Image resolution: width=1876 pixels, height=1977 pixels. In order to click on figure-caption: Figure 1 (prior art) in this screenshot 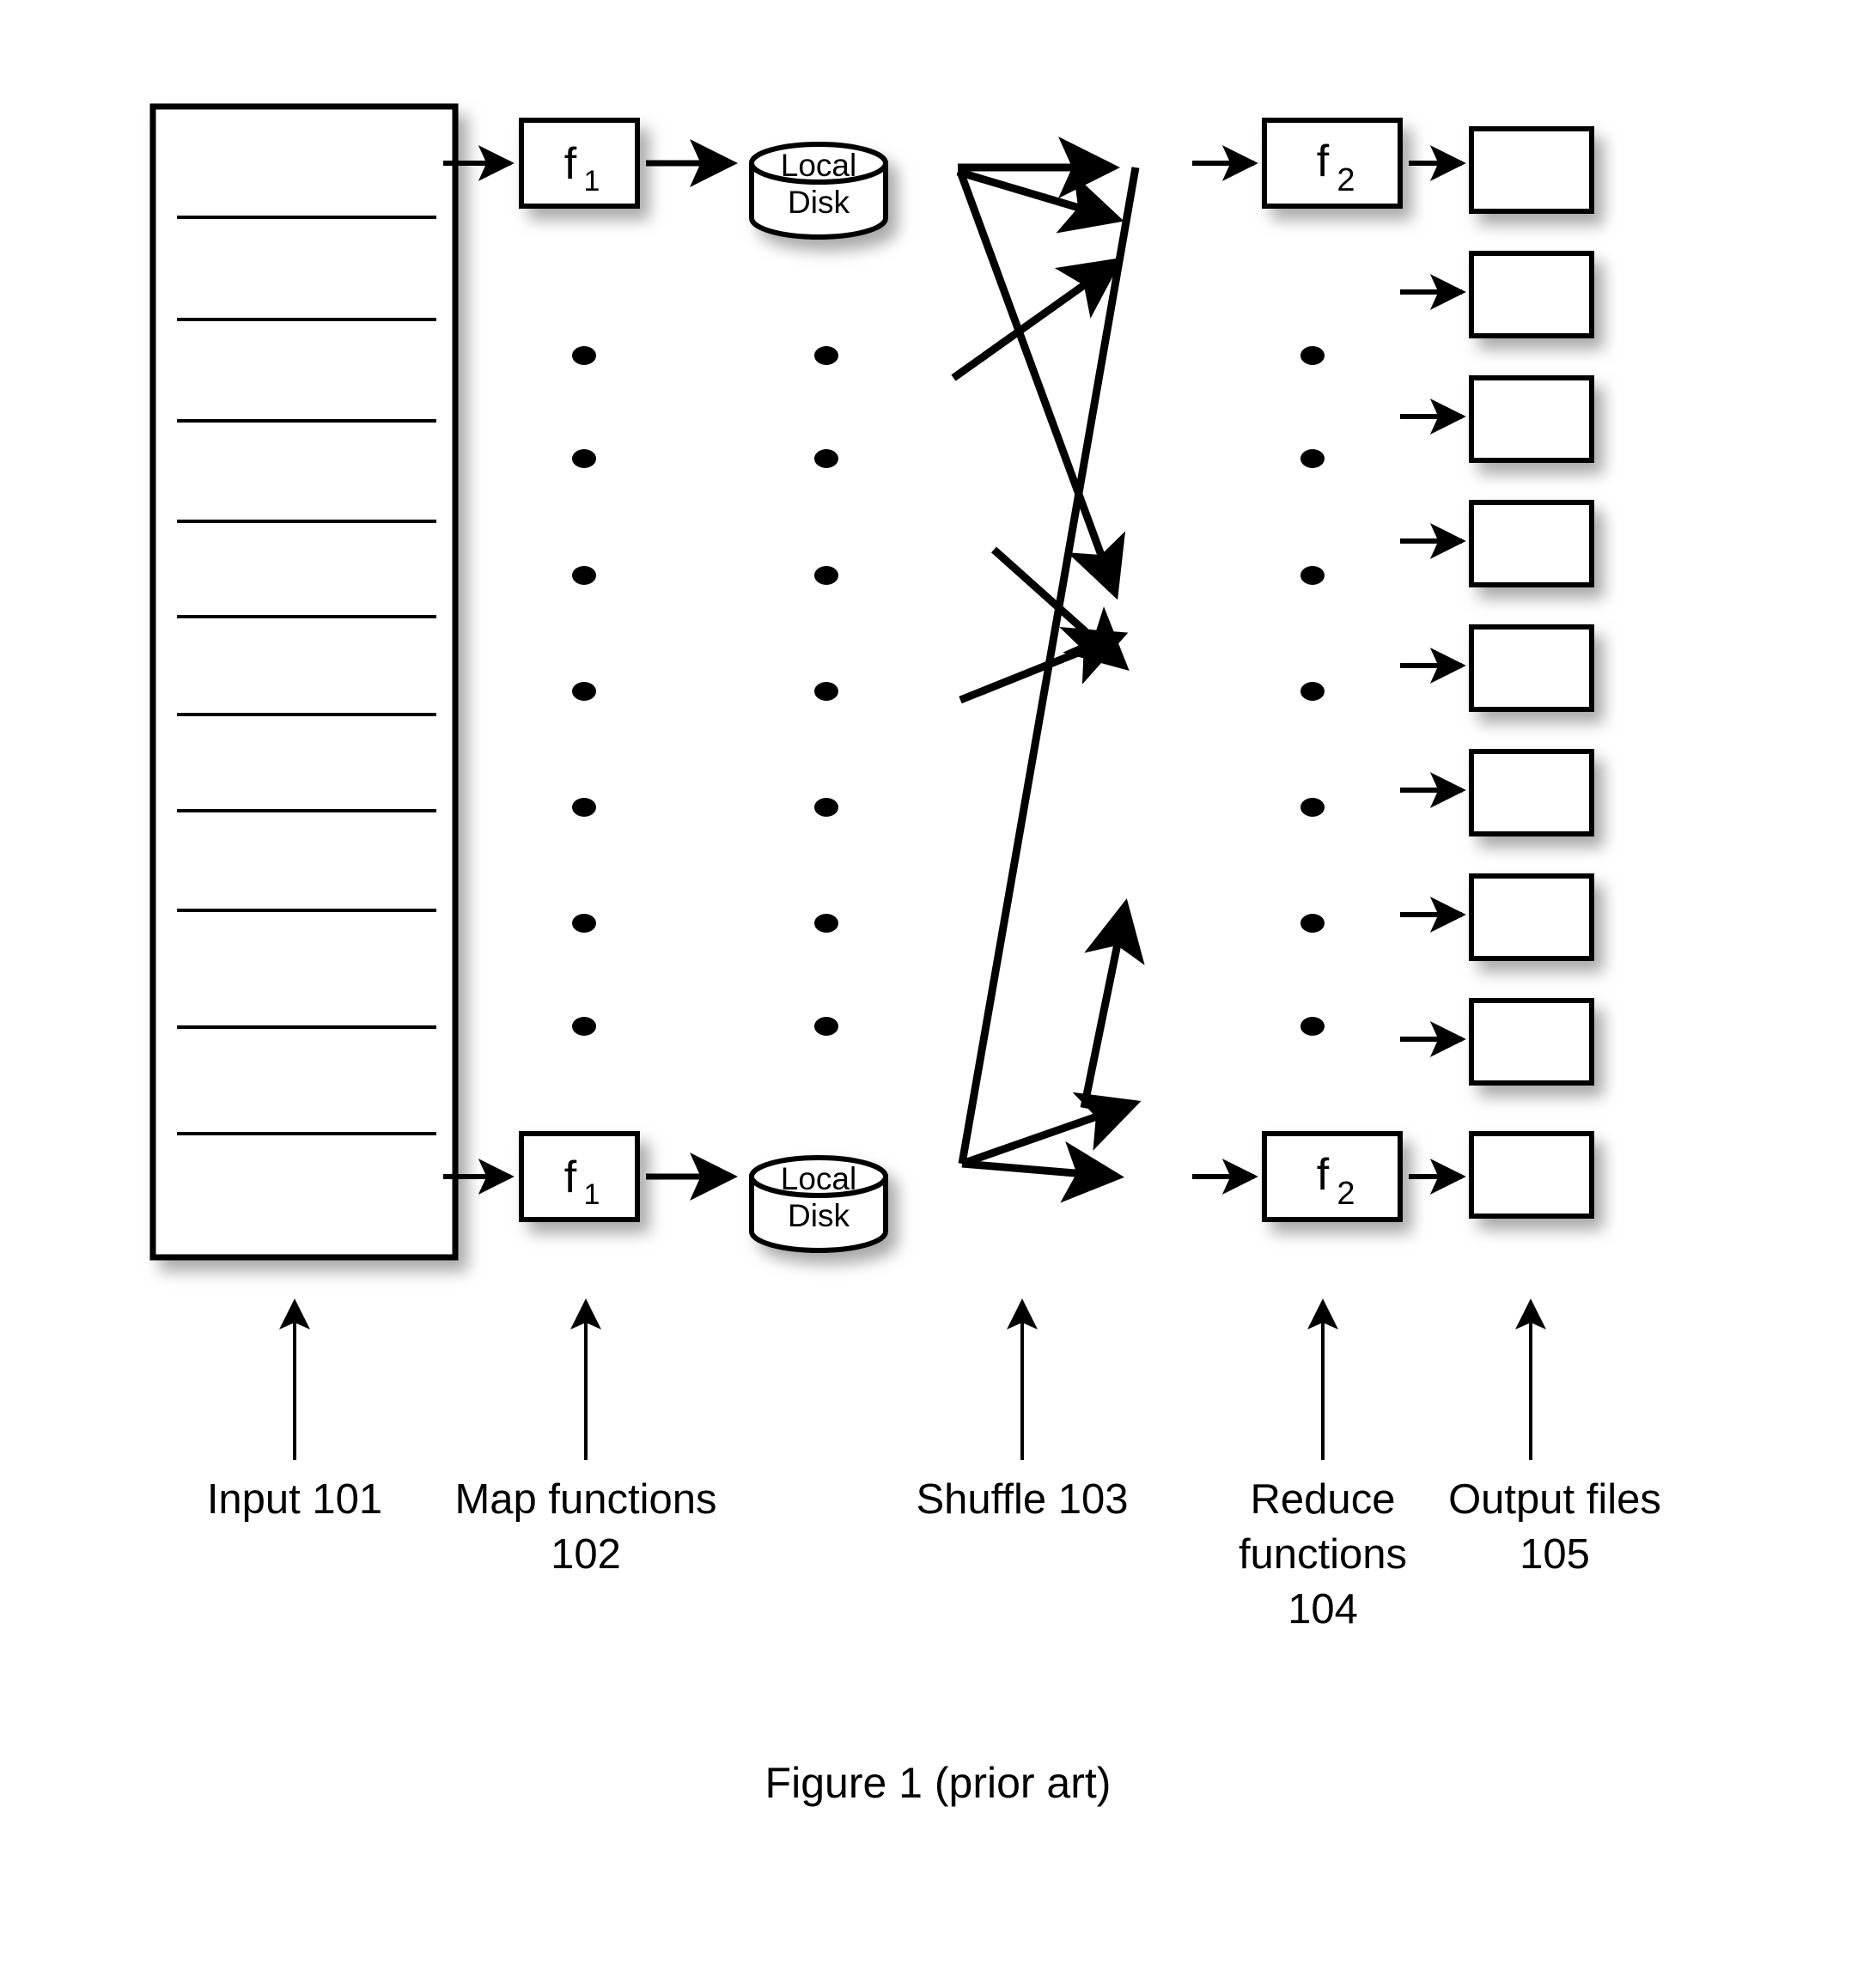, I will do `click(938, 1783)`.